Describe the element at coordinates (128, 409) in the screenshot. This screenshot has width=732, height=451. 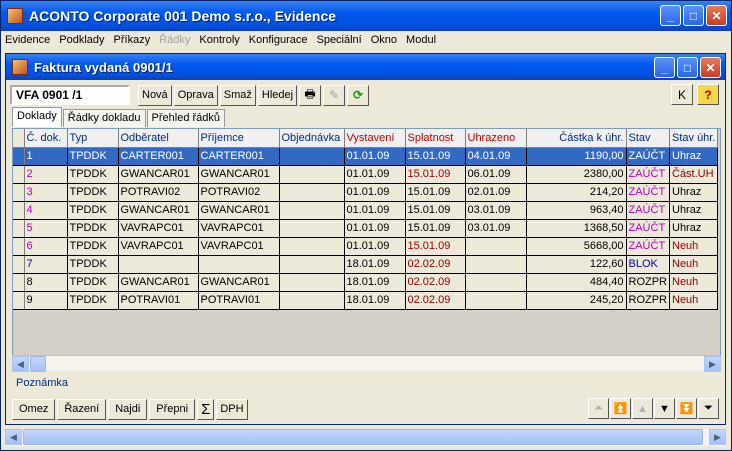
I see `find-button: Najdi` at that location.